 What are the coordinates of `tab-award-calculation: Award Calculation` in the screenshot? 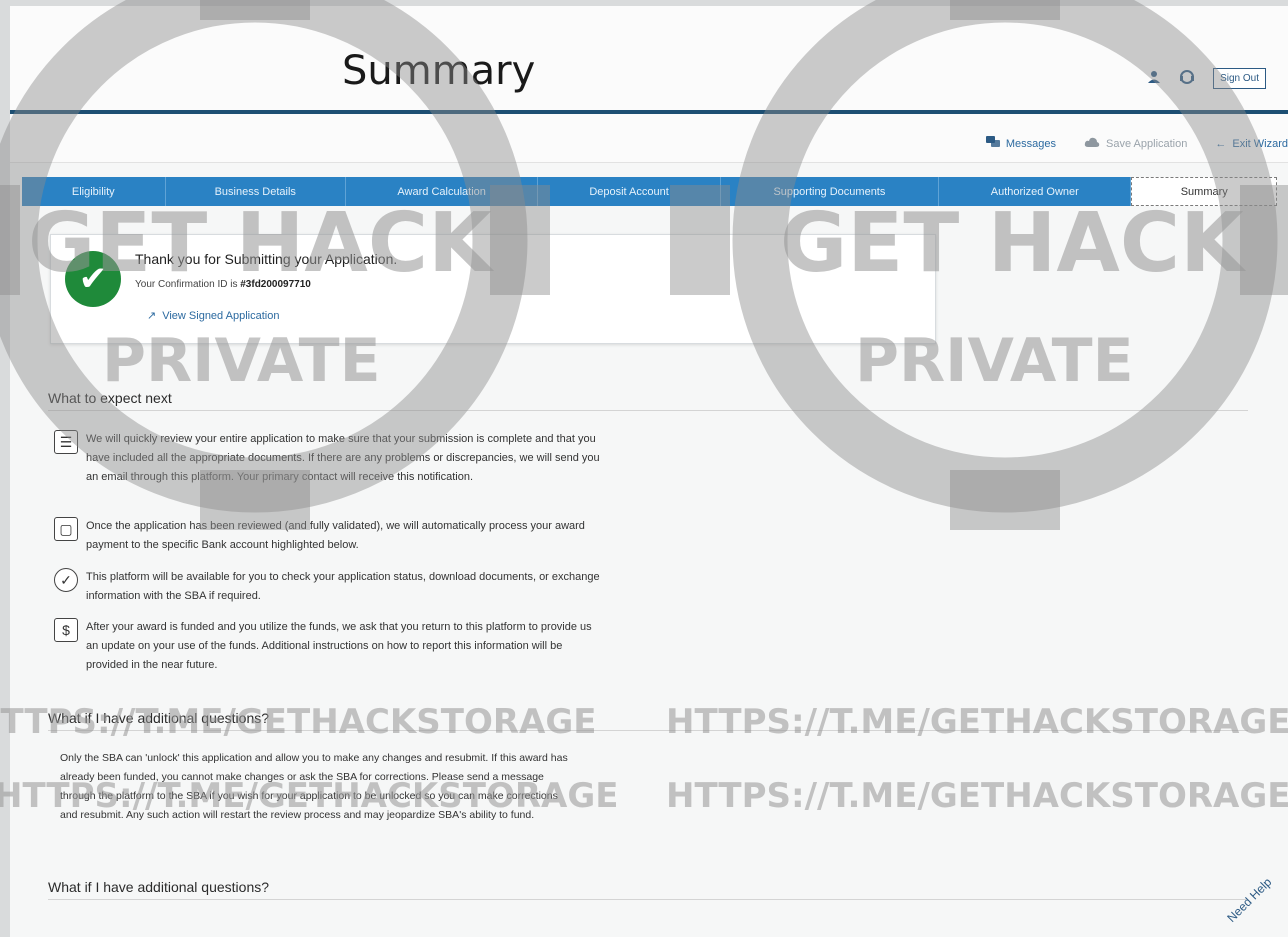 It's located at (442, 191).